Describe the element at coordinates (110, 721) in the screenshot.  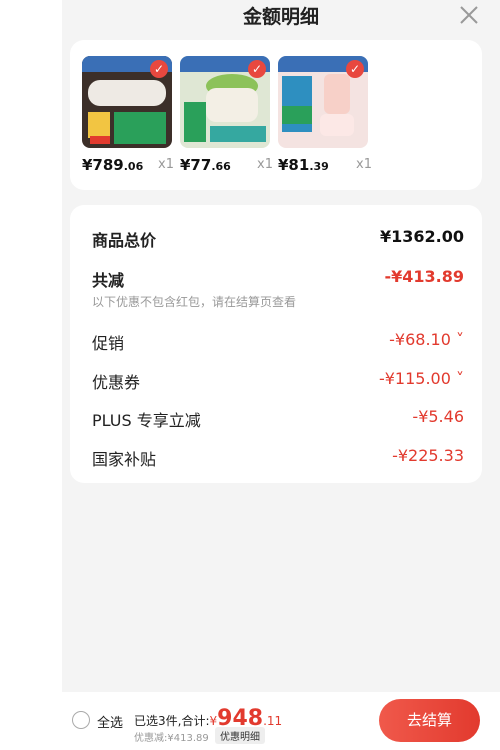
I see `select-all-label: 全选` at that location.